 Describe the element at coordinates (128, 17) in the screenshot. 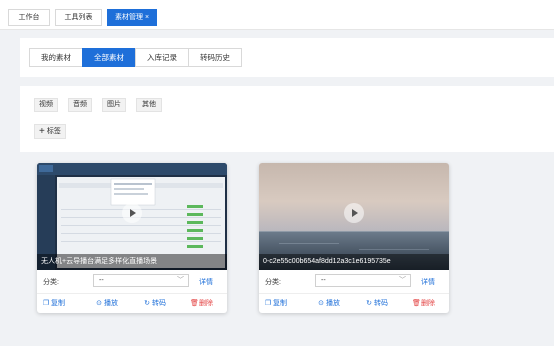

I see `tab-label: 素材管理` at that location.